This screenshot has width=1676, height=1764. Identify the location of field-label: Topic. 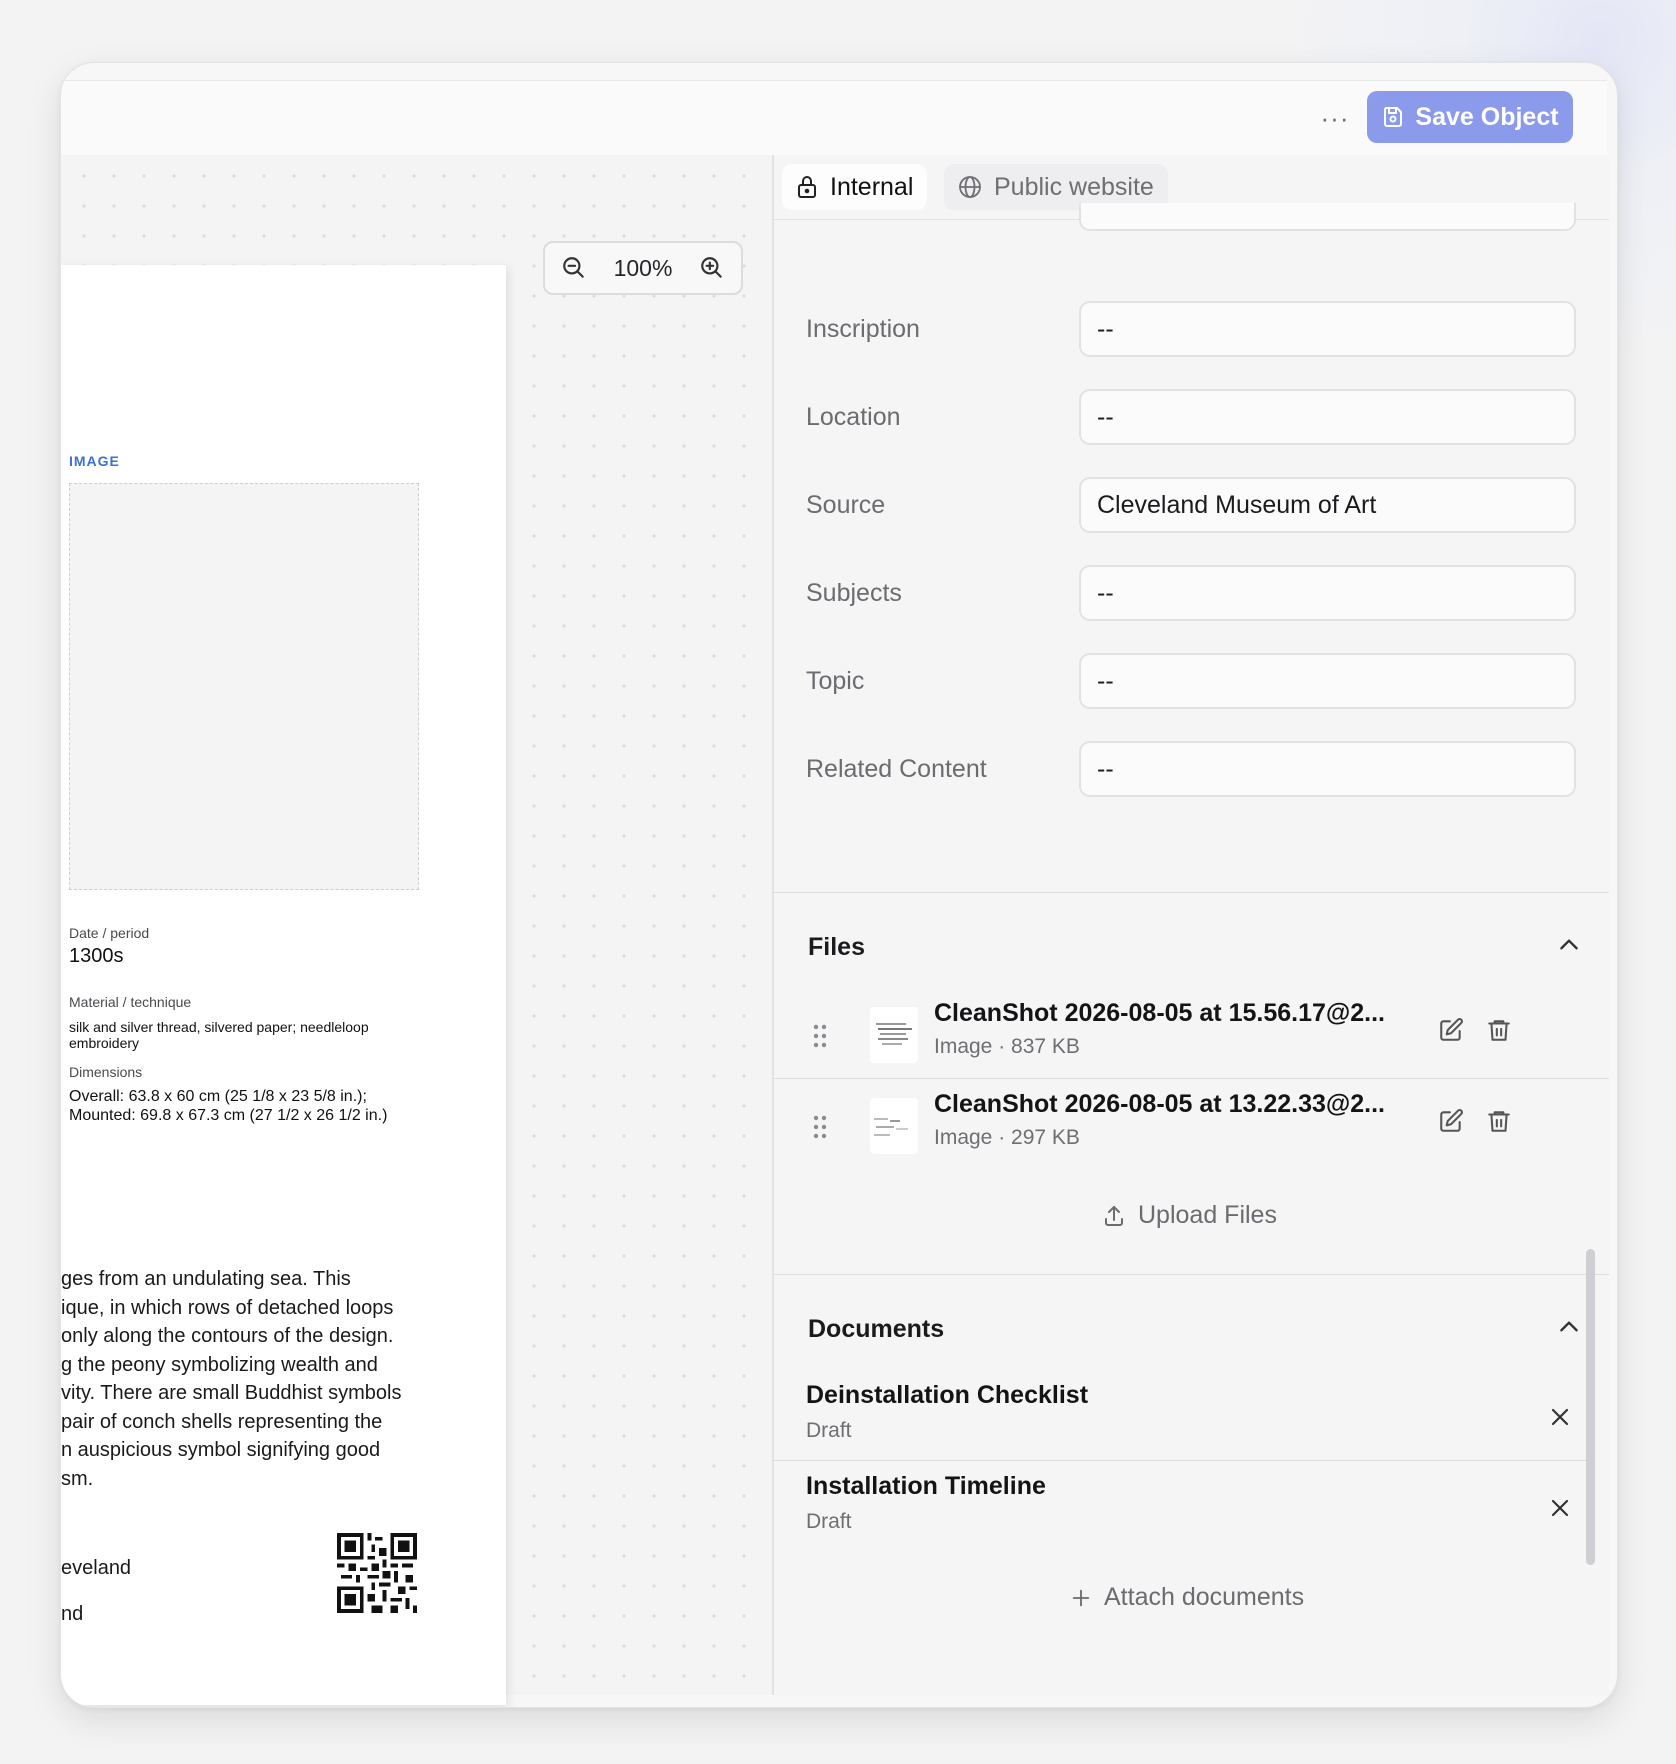
(835, 681).